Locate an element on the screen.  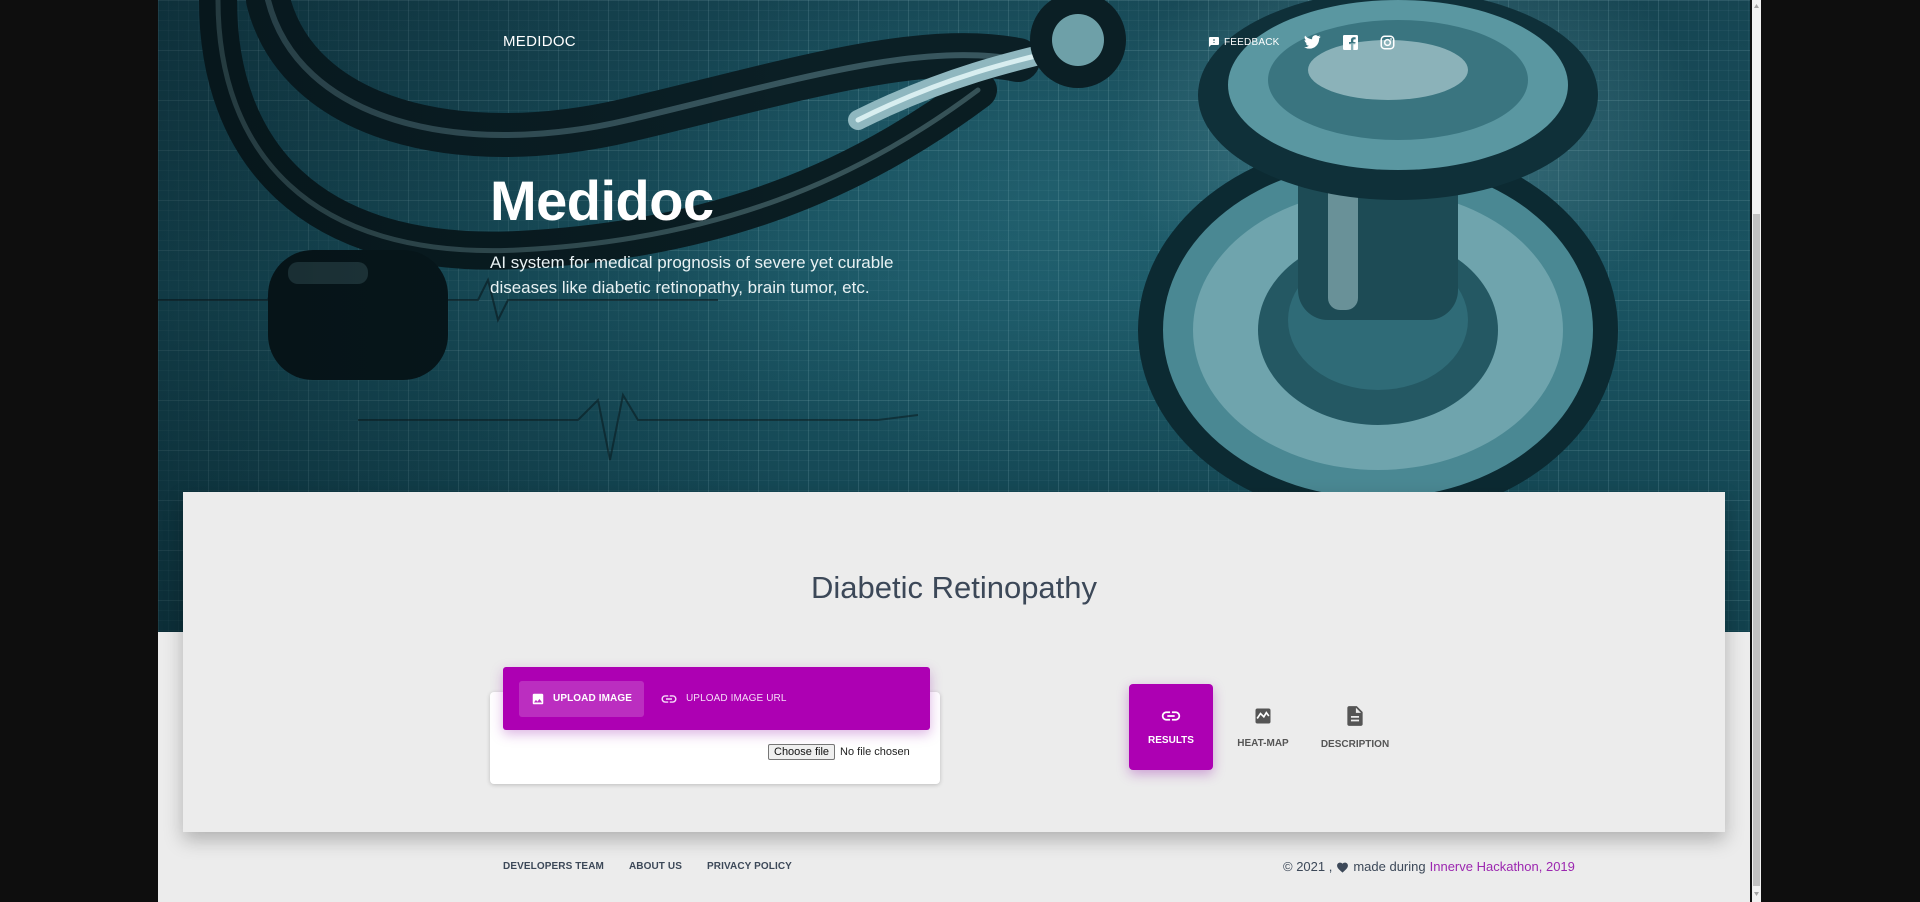
tab-upload-image-url-label: UPLOAD IMAGE URL is located at coordinates (736, 698).